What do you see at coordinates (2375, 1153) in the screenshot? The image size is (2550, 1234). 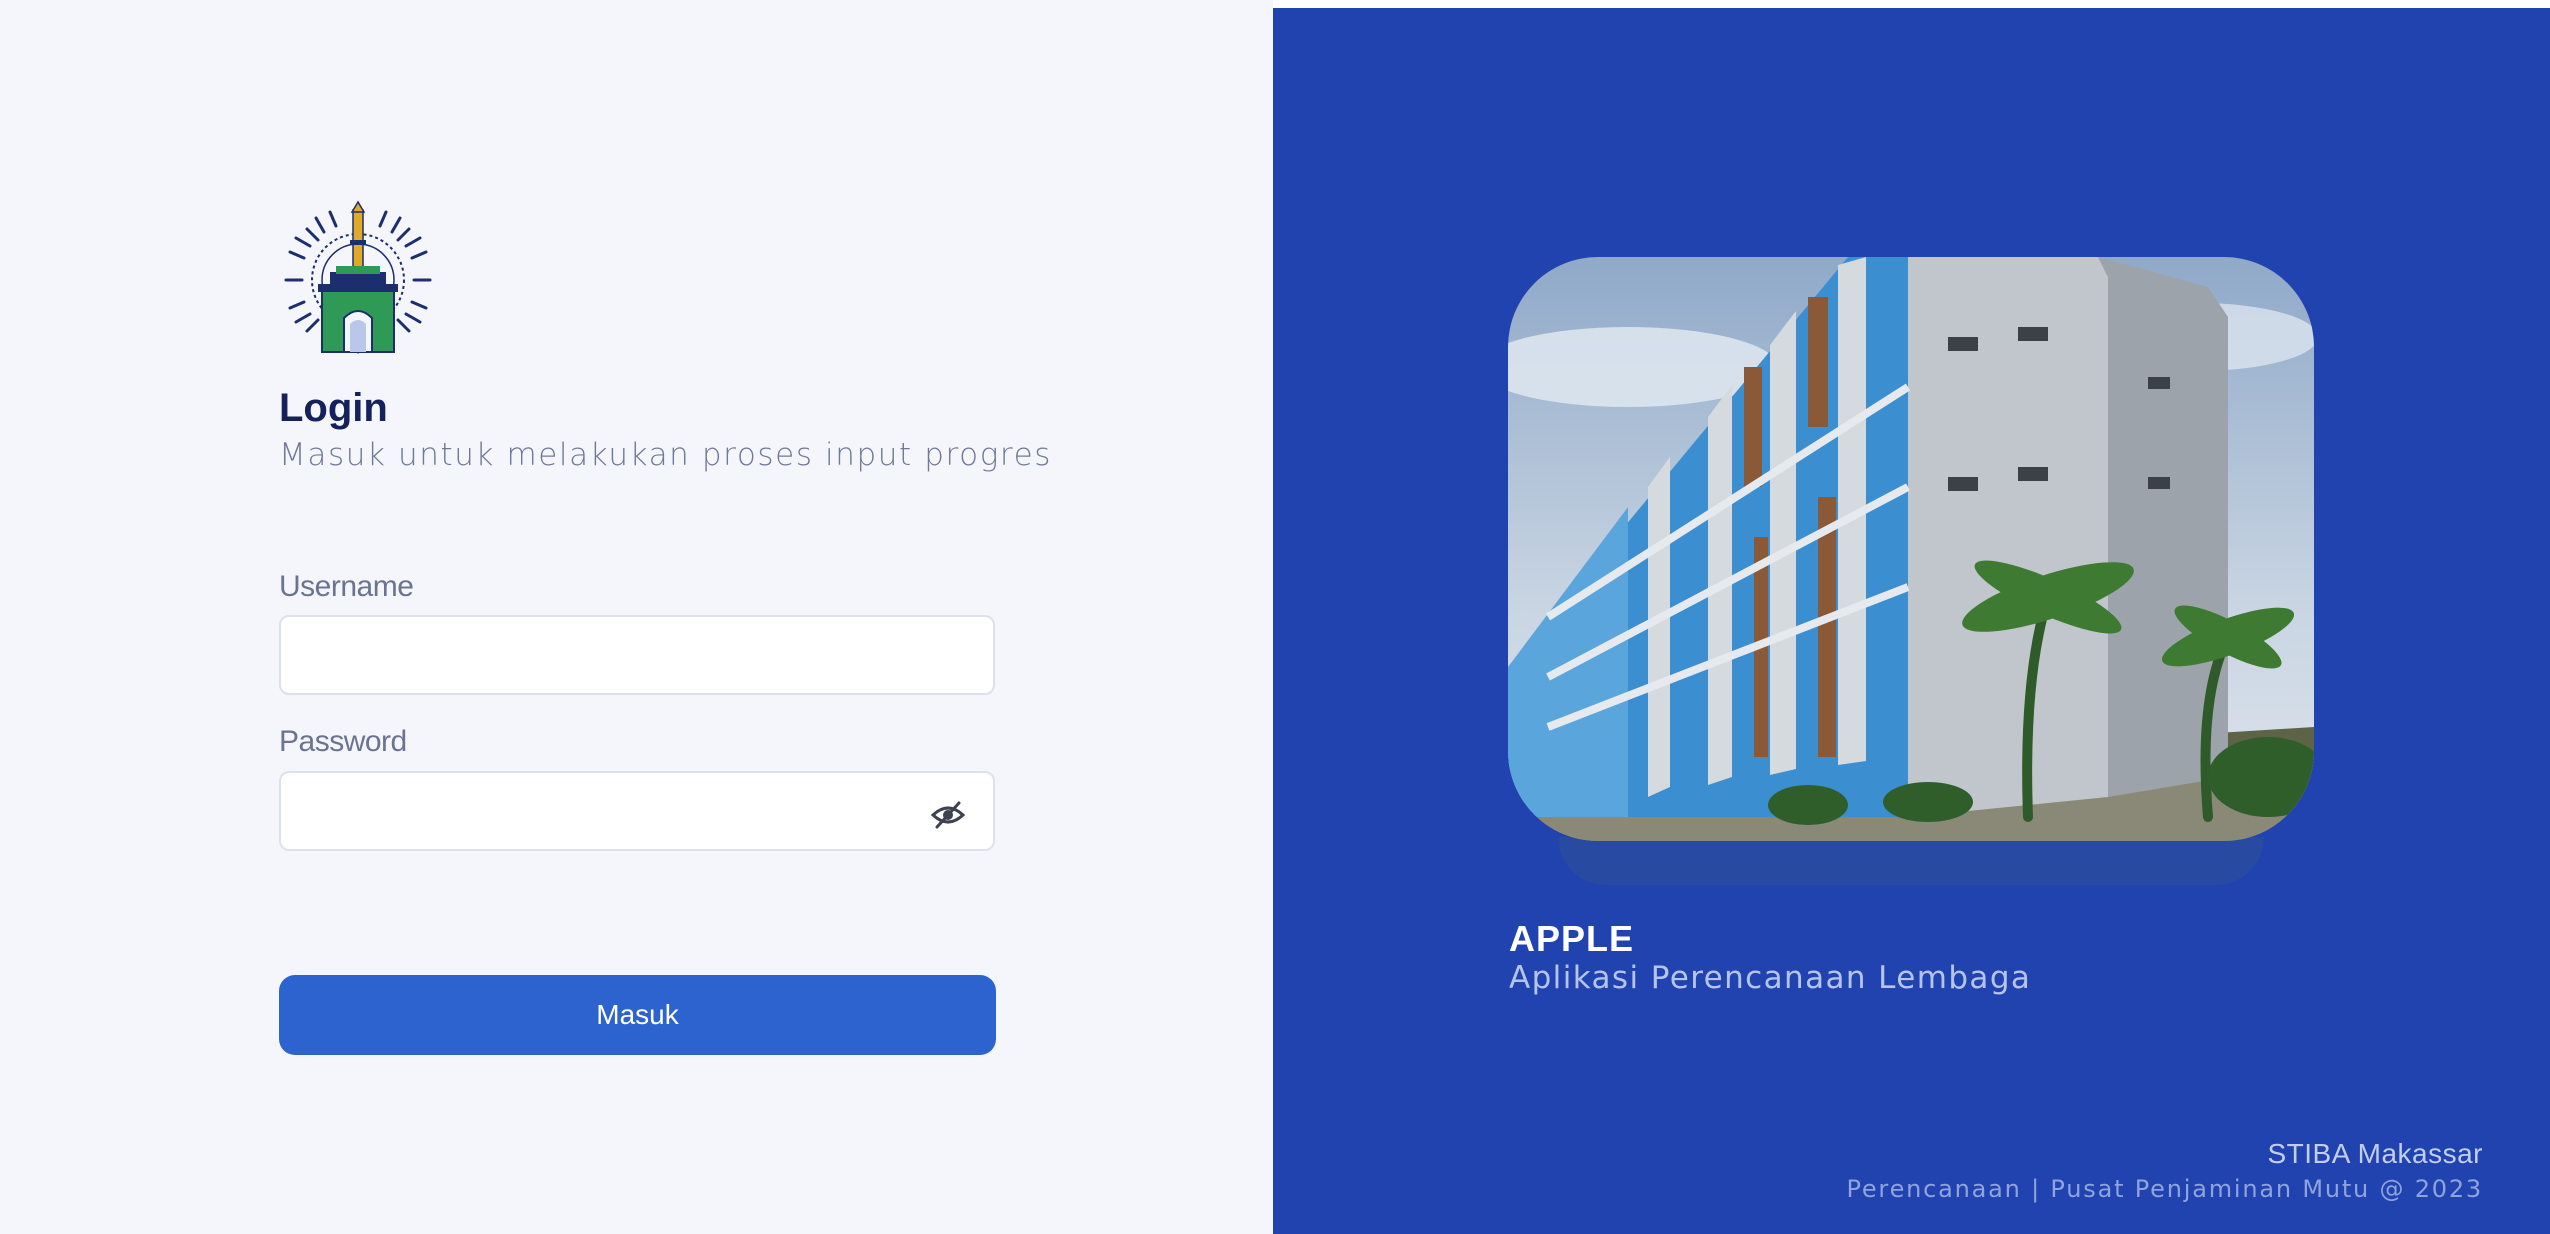 I see `footer-organization: STIBA Makassar` at bounding box center [2375, 1153].